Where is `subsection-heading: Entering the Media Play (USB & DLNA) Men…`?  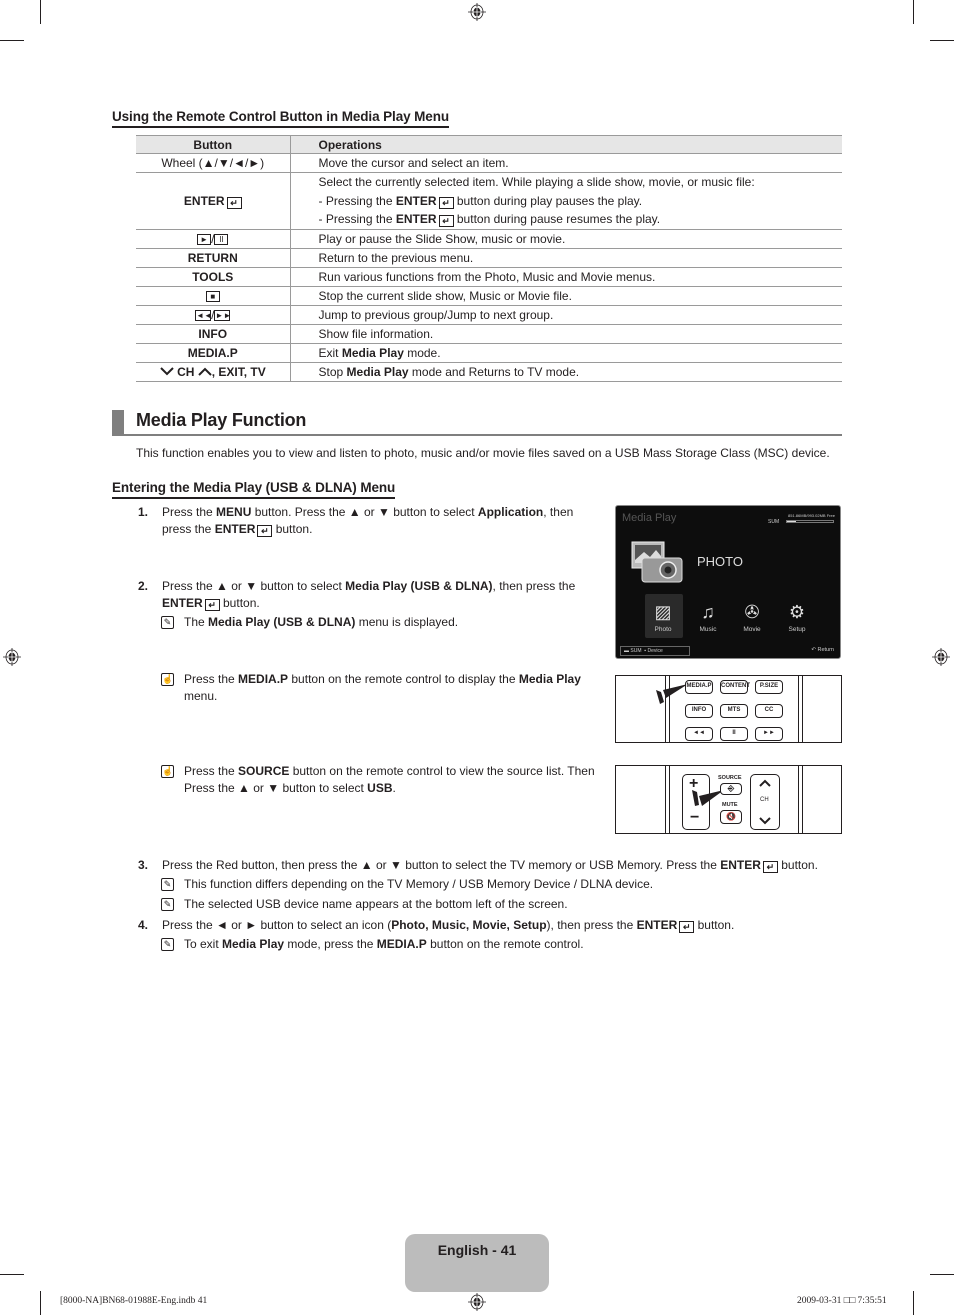 subsection-heading: Entering the Media Play (USB & DLNA) Men… is located at coordinates (253, 489).